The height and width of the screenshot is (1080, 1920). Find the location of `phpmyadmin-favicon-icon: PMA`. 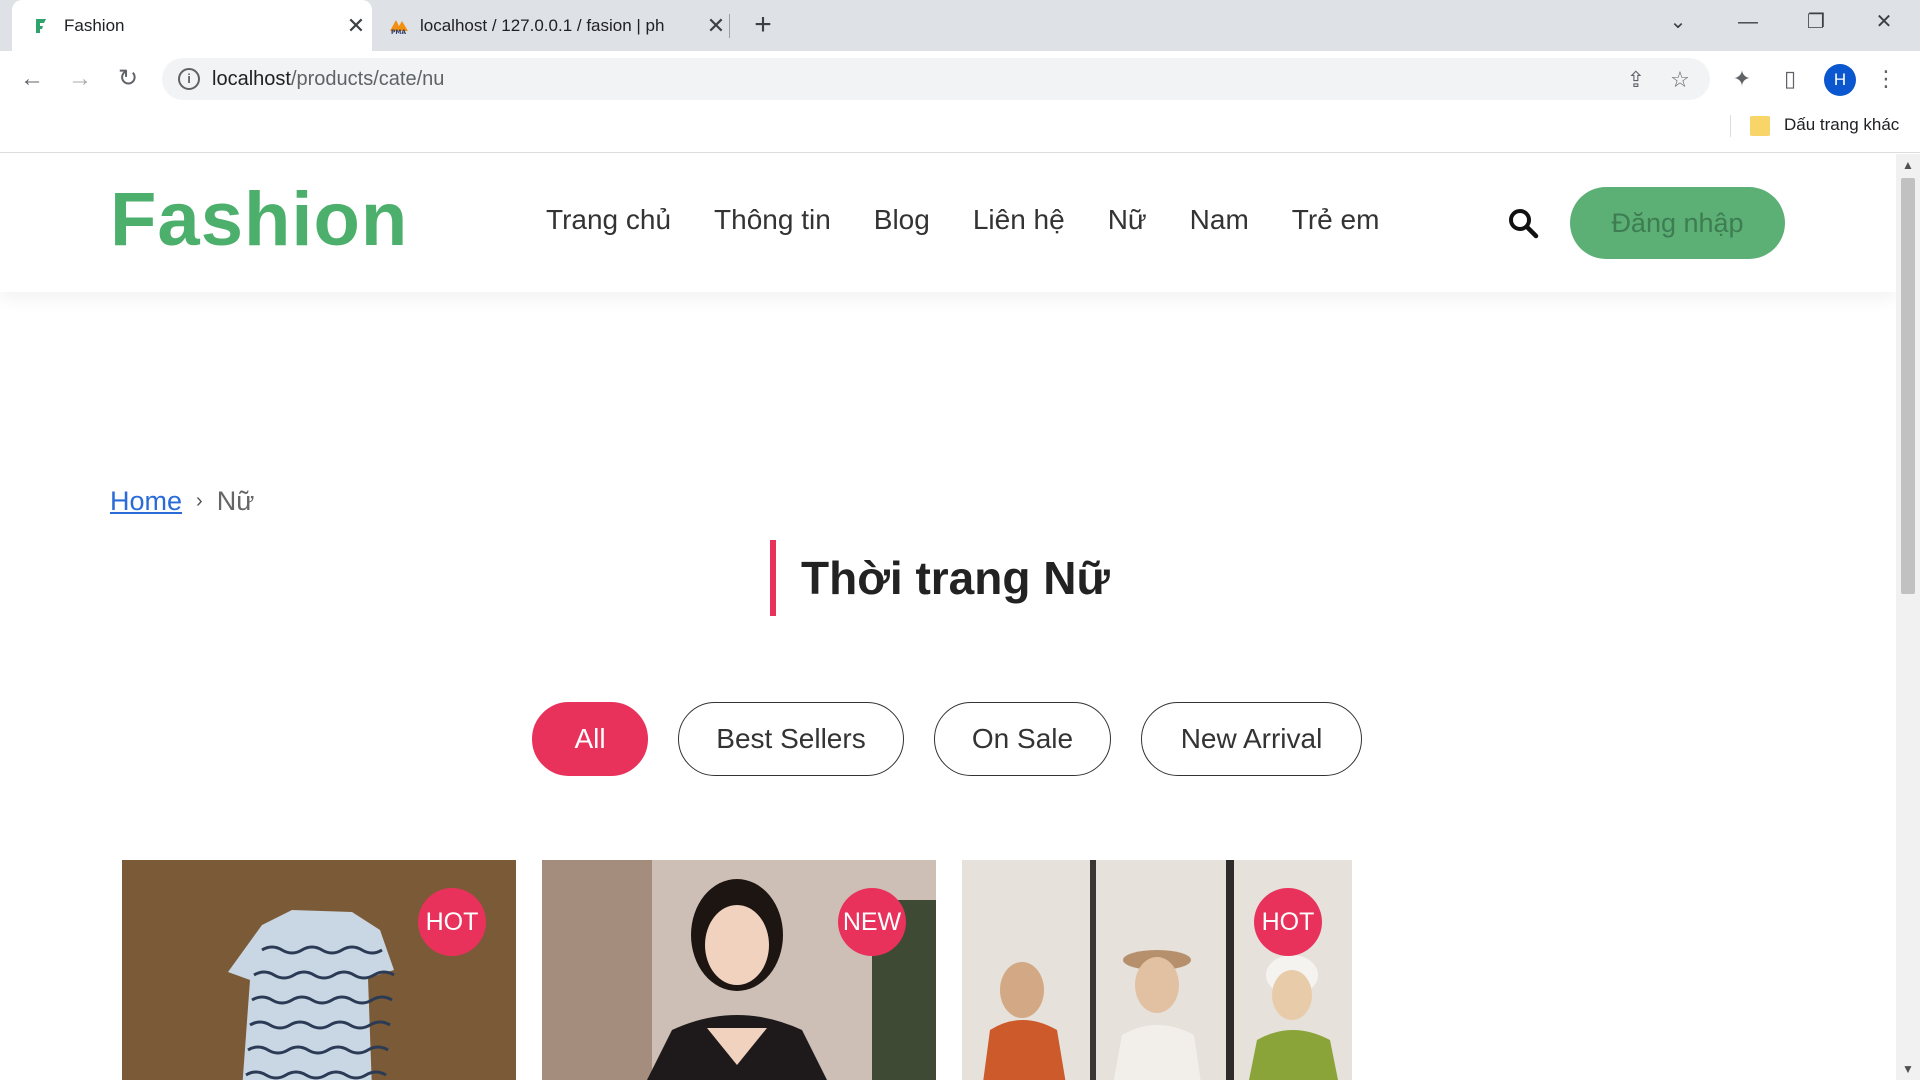

phpmyadmin-favicon-icon: PMA is located at coordinates (398, 26).